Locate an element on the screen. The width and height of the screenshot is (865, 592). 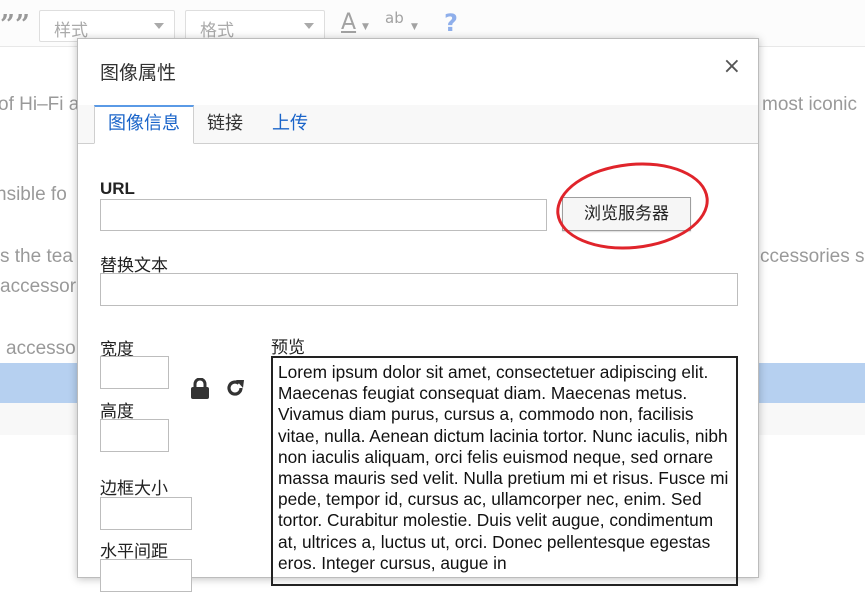
tab-upload: 上传 is located at coordinates (290, 124).